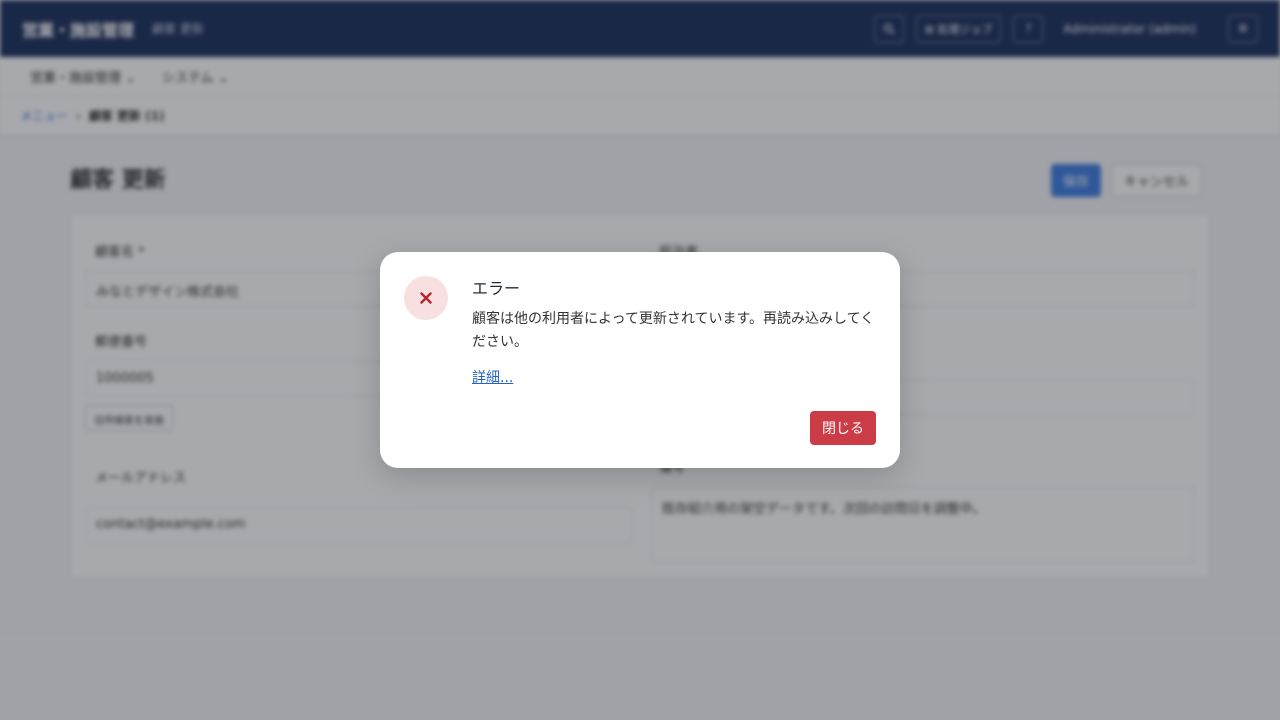 Image resolution: width=1280 pixels, height=720 pixels. What do you see at coordinates (496, 288) in the screenshot?
I see `dialog-title: エラー` at bounding box center [496, 288].